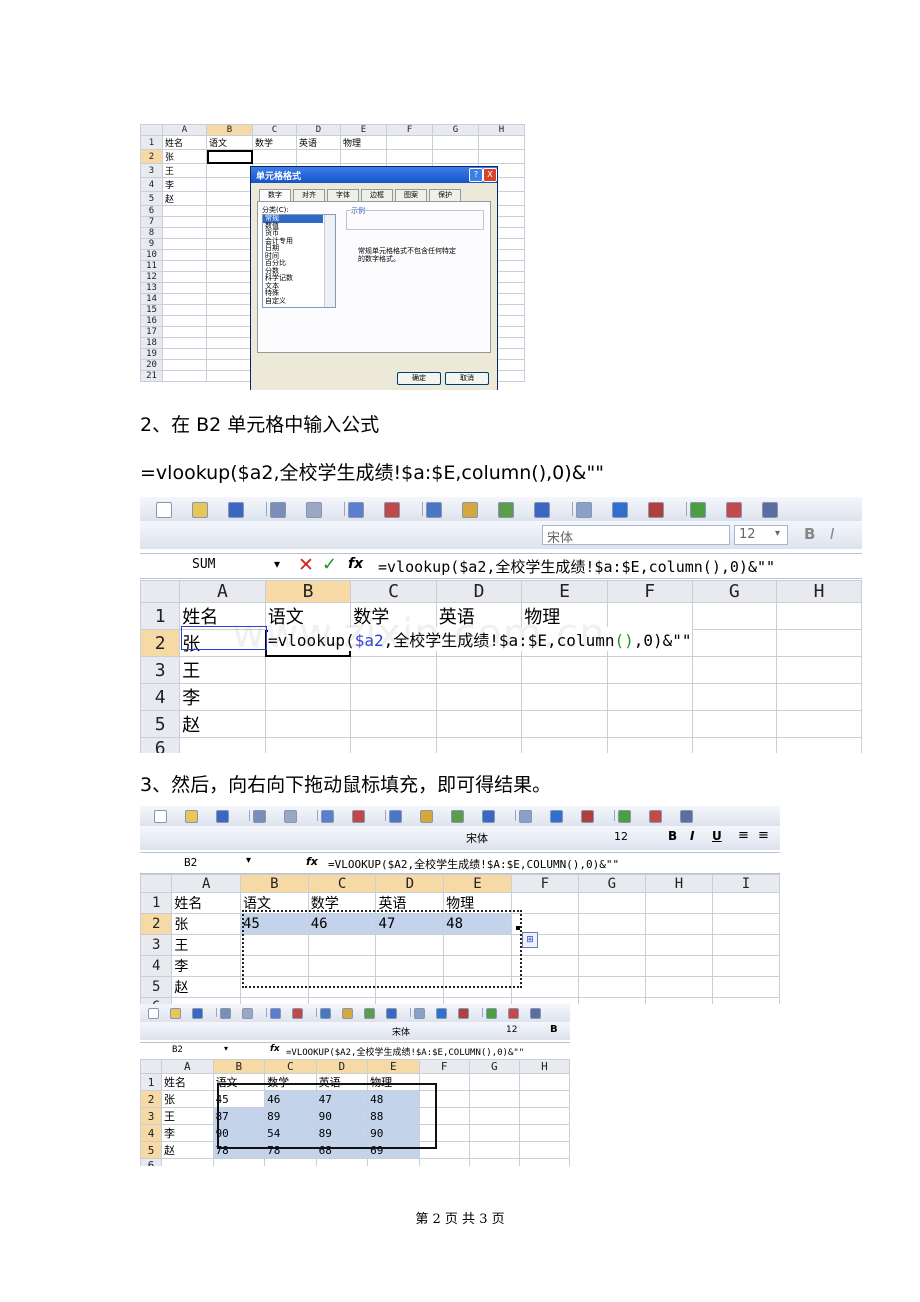 This screenshot has width=920, height=1302. What do you see at coordinates (160, 724) in the screenshot?
I see `row-header-5: 5` at bounding box center [160, 724].